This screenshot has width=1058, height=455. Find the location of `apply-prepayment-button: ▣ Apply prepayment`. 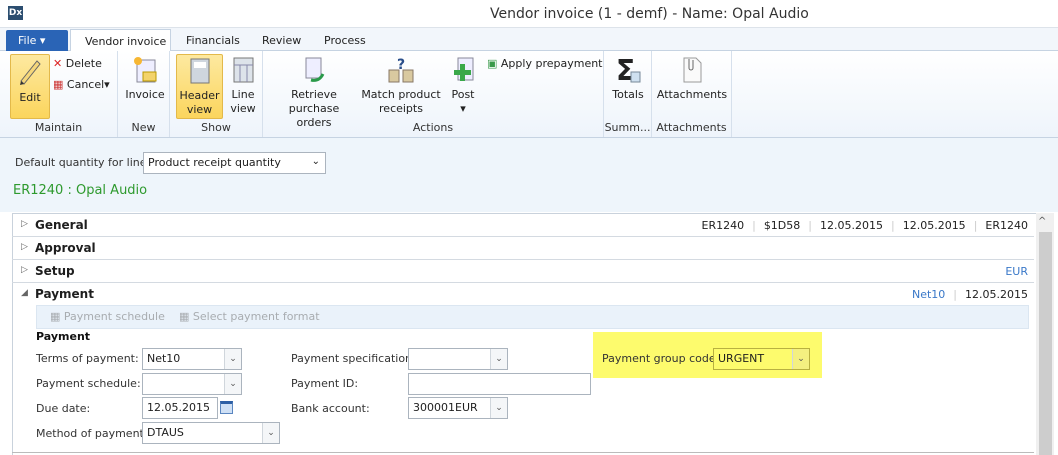

apply-prepayment-button: ▣ Apply prepayment is located at coordinates (545, 64).